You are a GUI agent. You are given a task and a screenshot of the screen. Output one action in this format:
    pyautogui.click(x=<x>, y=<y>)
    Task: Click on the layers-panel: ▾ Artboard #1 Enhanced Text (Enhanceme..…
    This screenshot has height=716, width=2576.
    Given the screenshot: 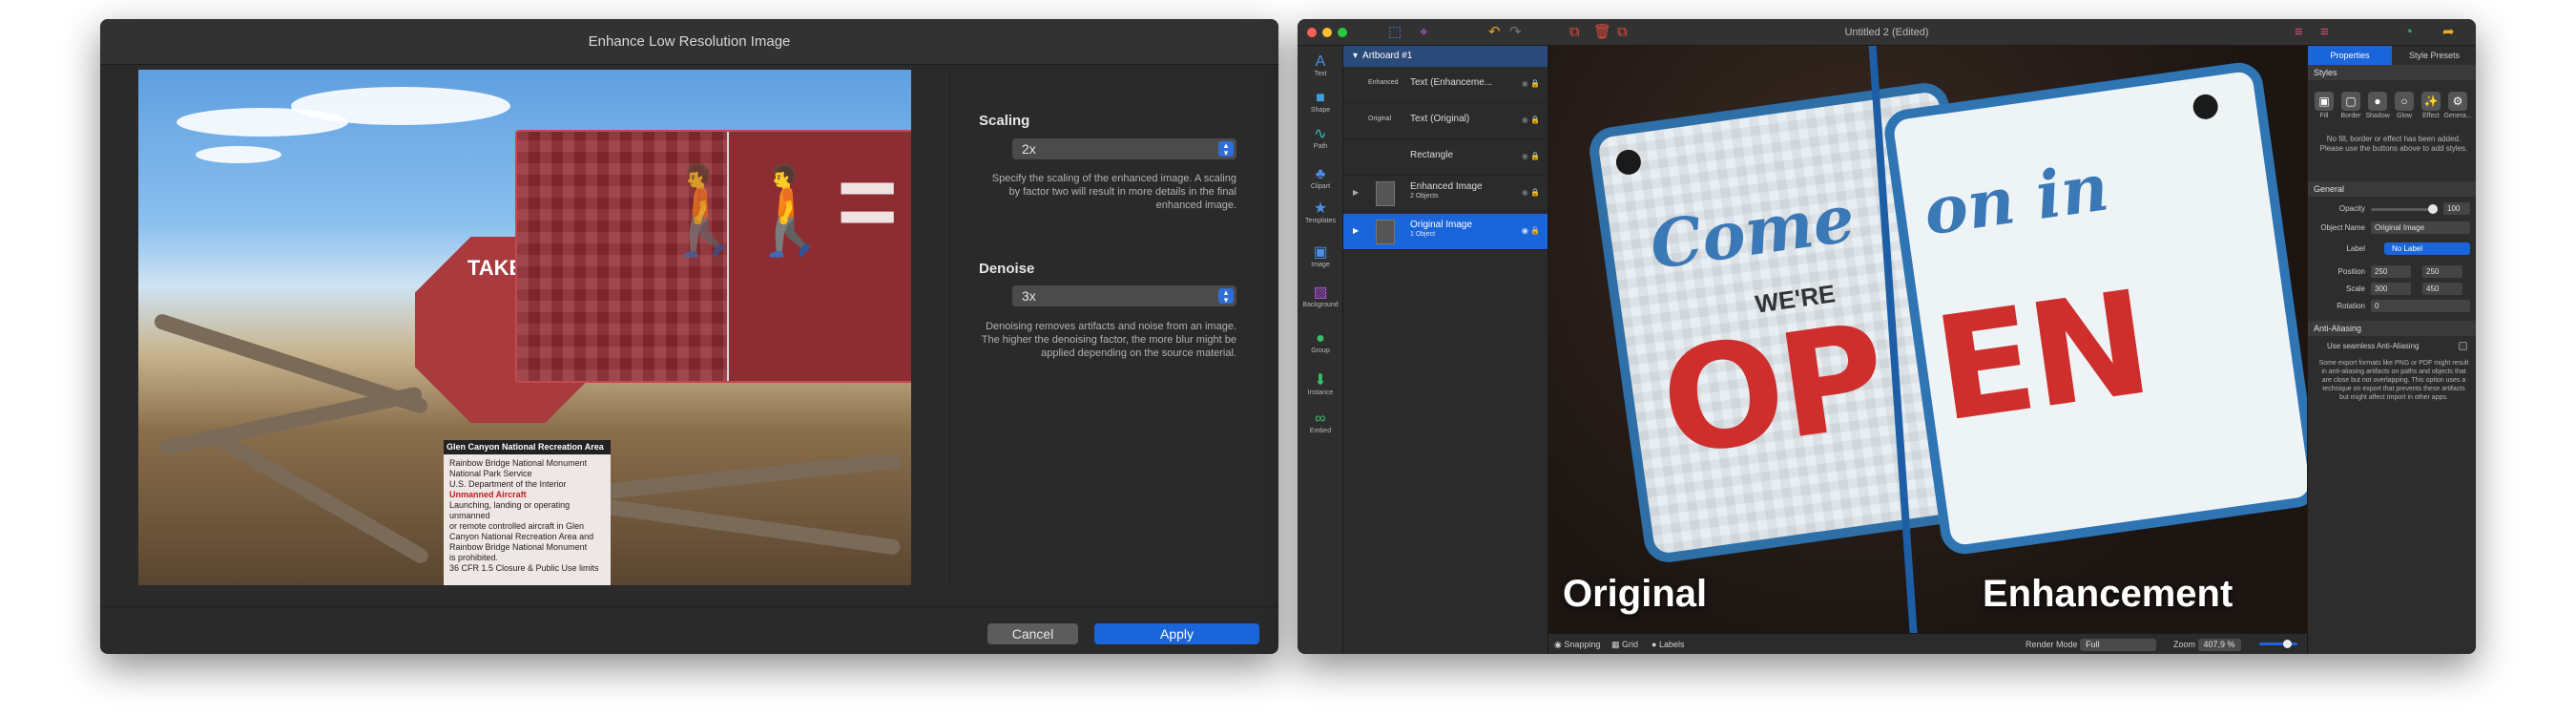 What is the action you would take?
    pyautogui.click(x=1445, y=350)
    